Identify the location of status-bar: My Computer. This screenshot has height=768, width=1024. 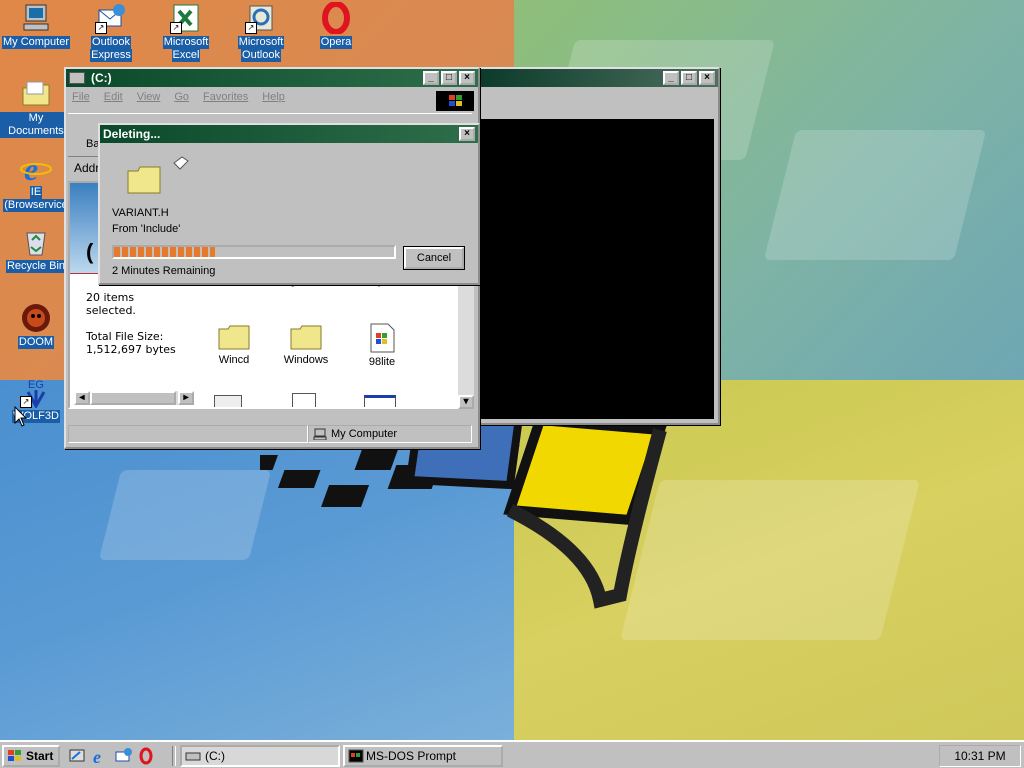
(270, 434).